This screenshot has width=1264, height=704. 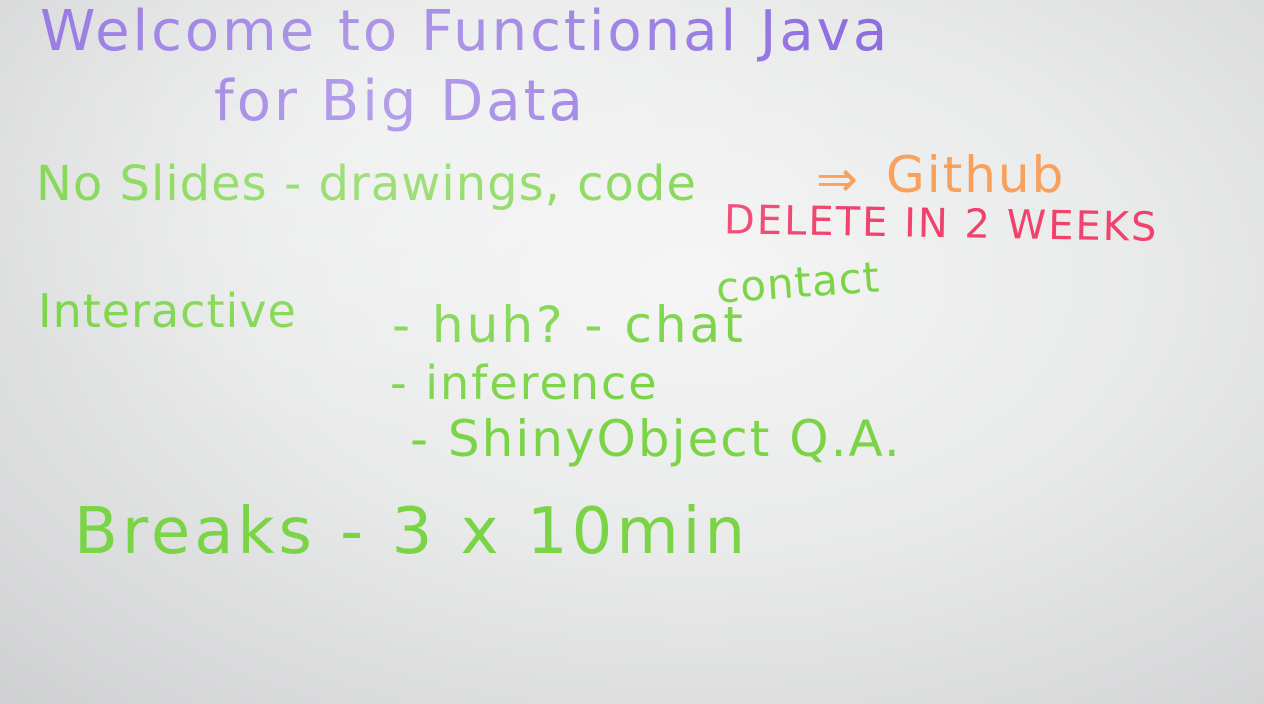 What do you see at coordinates (569, 325) in the screenshot?
I see `item-huh-chat: - huh? - chat` at bounding box center [569, 325].